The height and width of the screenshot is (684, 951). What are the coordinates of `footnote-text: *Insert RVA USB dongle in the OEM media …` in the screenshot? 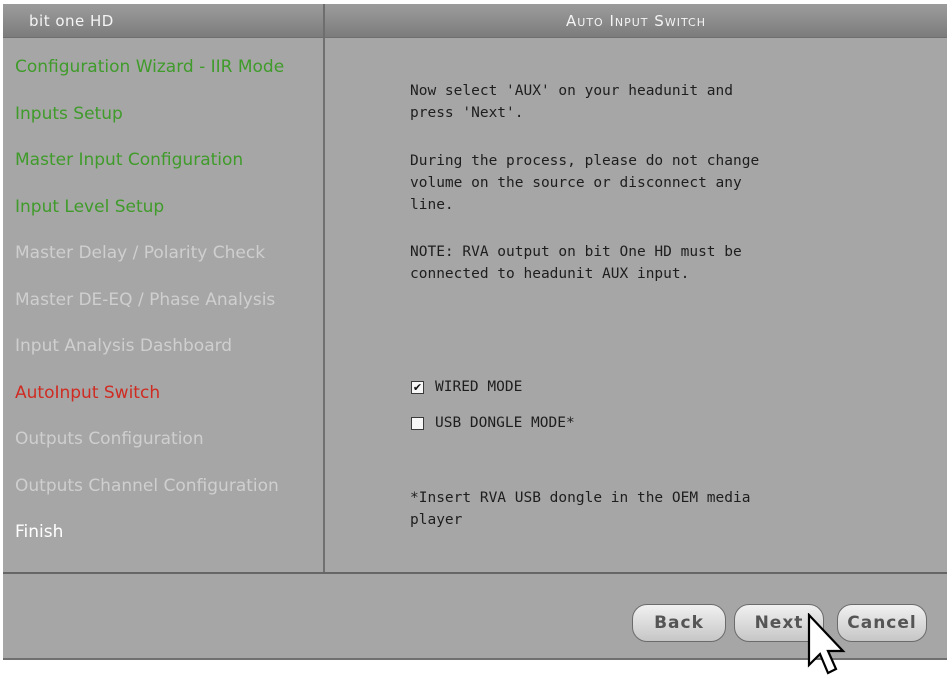 It's located at (580, 509).